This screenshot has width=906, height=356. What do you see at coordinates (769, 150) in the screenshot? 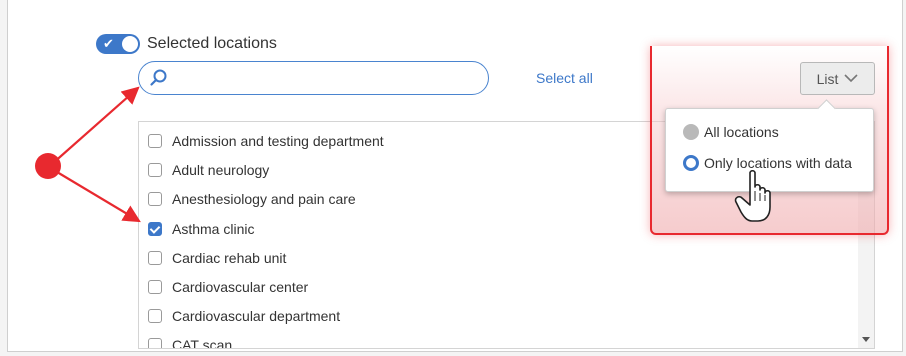
I see `list-dropdown-menu: All locations Only locations with data` at bounding box center [769, 150].